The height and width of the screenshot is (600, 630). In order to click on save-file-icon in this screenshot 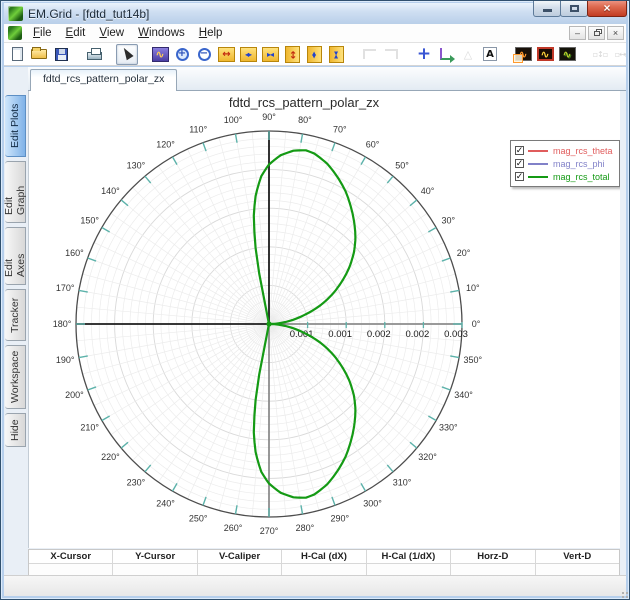, I will do `click(61, 54)`.